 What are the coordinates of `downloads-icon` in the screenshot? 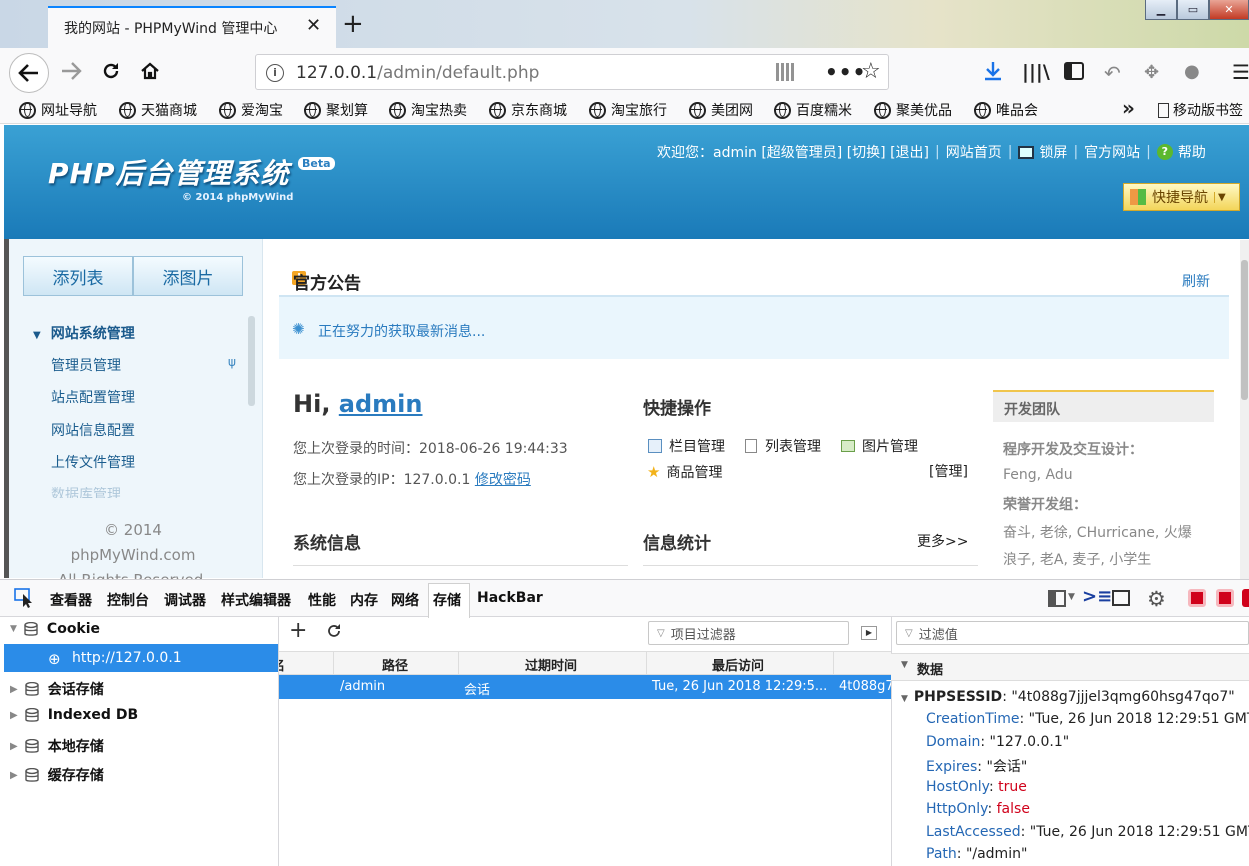 It's located at (993, 71).